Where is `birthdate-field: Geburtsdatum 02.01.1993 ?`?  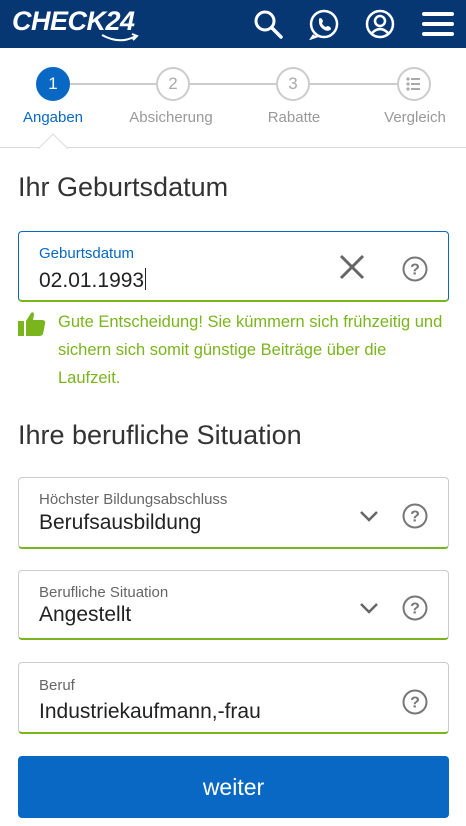
birthdate-field: Geburtsdatum 02.01.1993 ? is located at coordinates (233, 266).